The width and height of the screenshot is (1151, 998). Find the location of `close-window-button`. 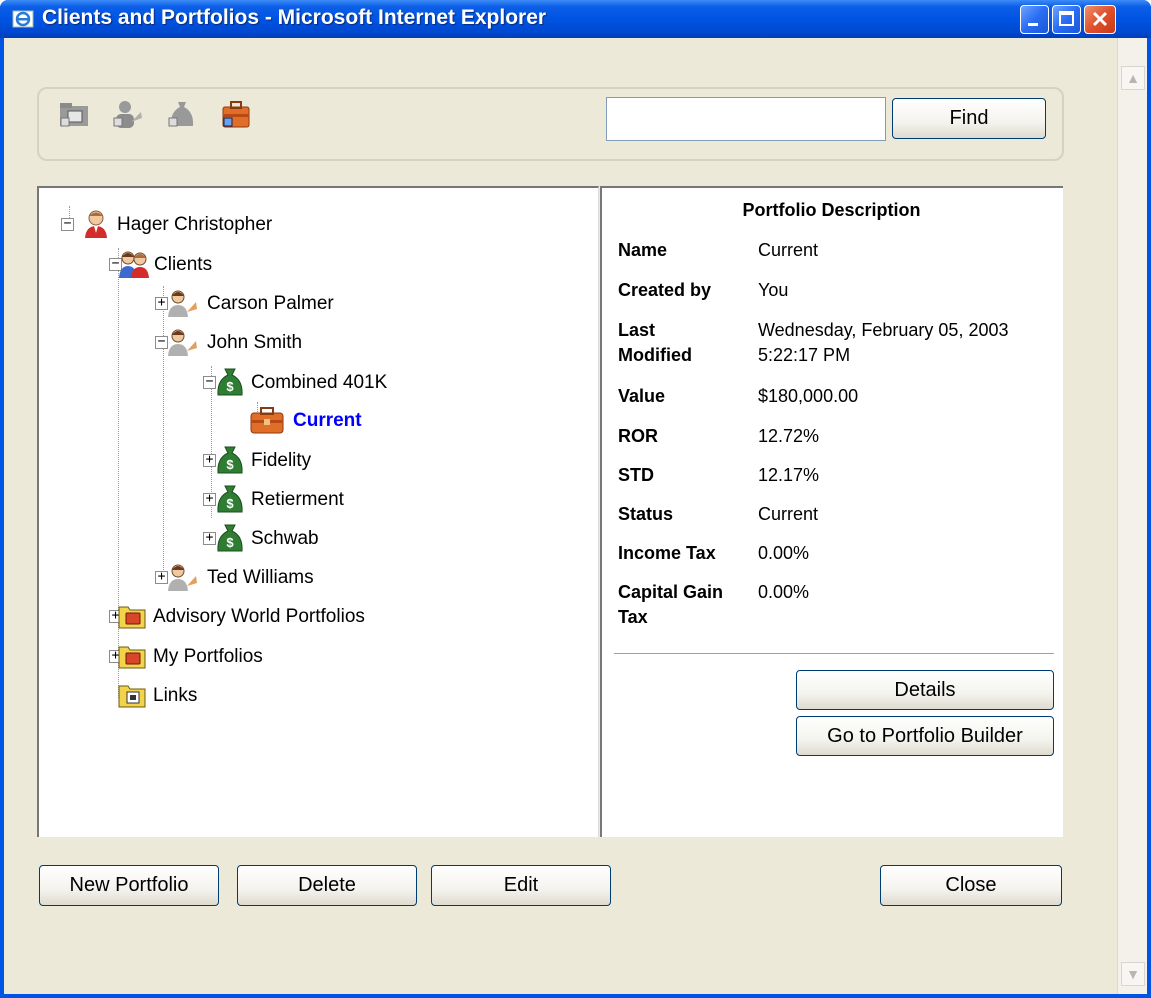

close-window-button is located at coordinates (1100, 19).